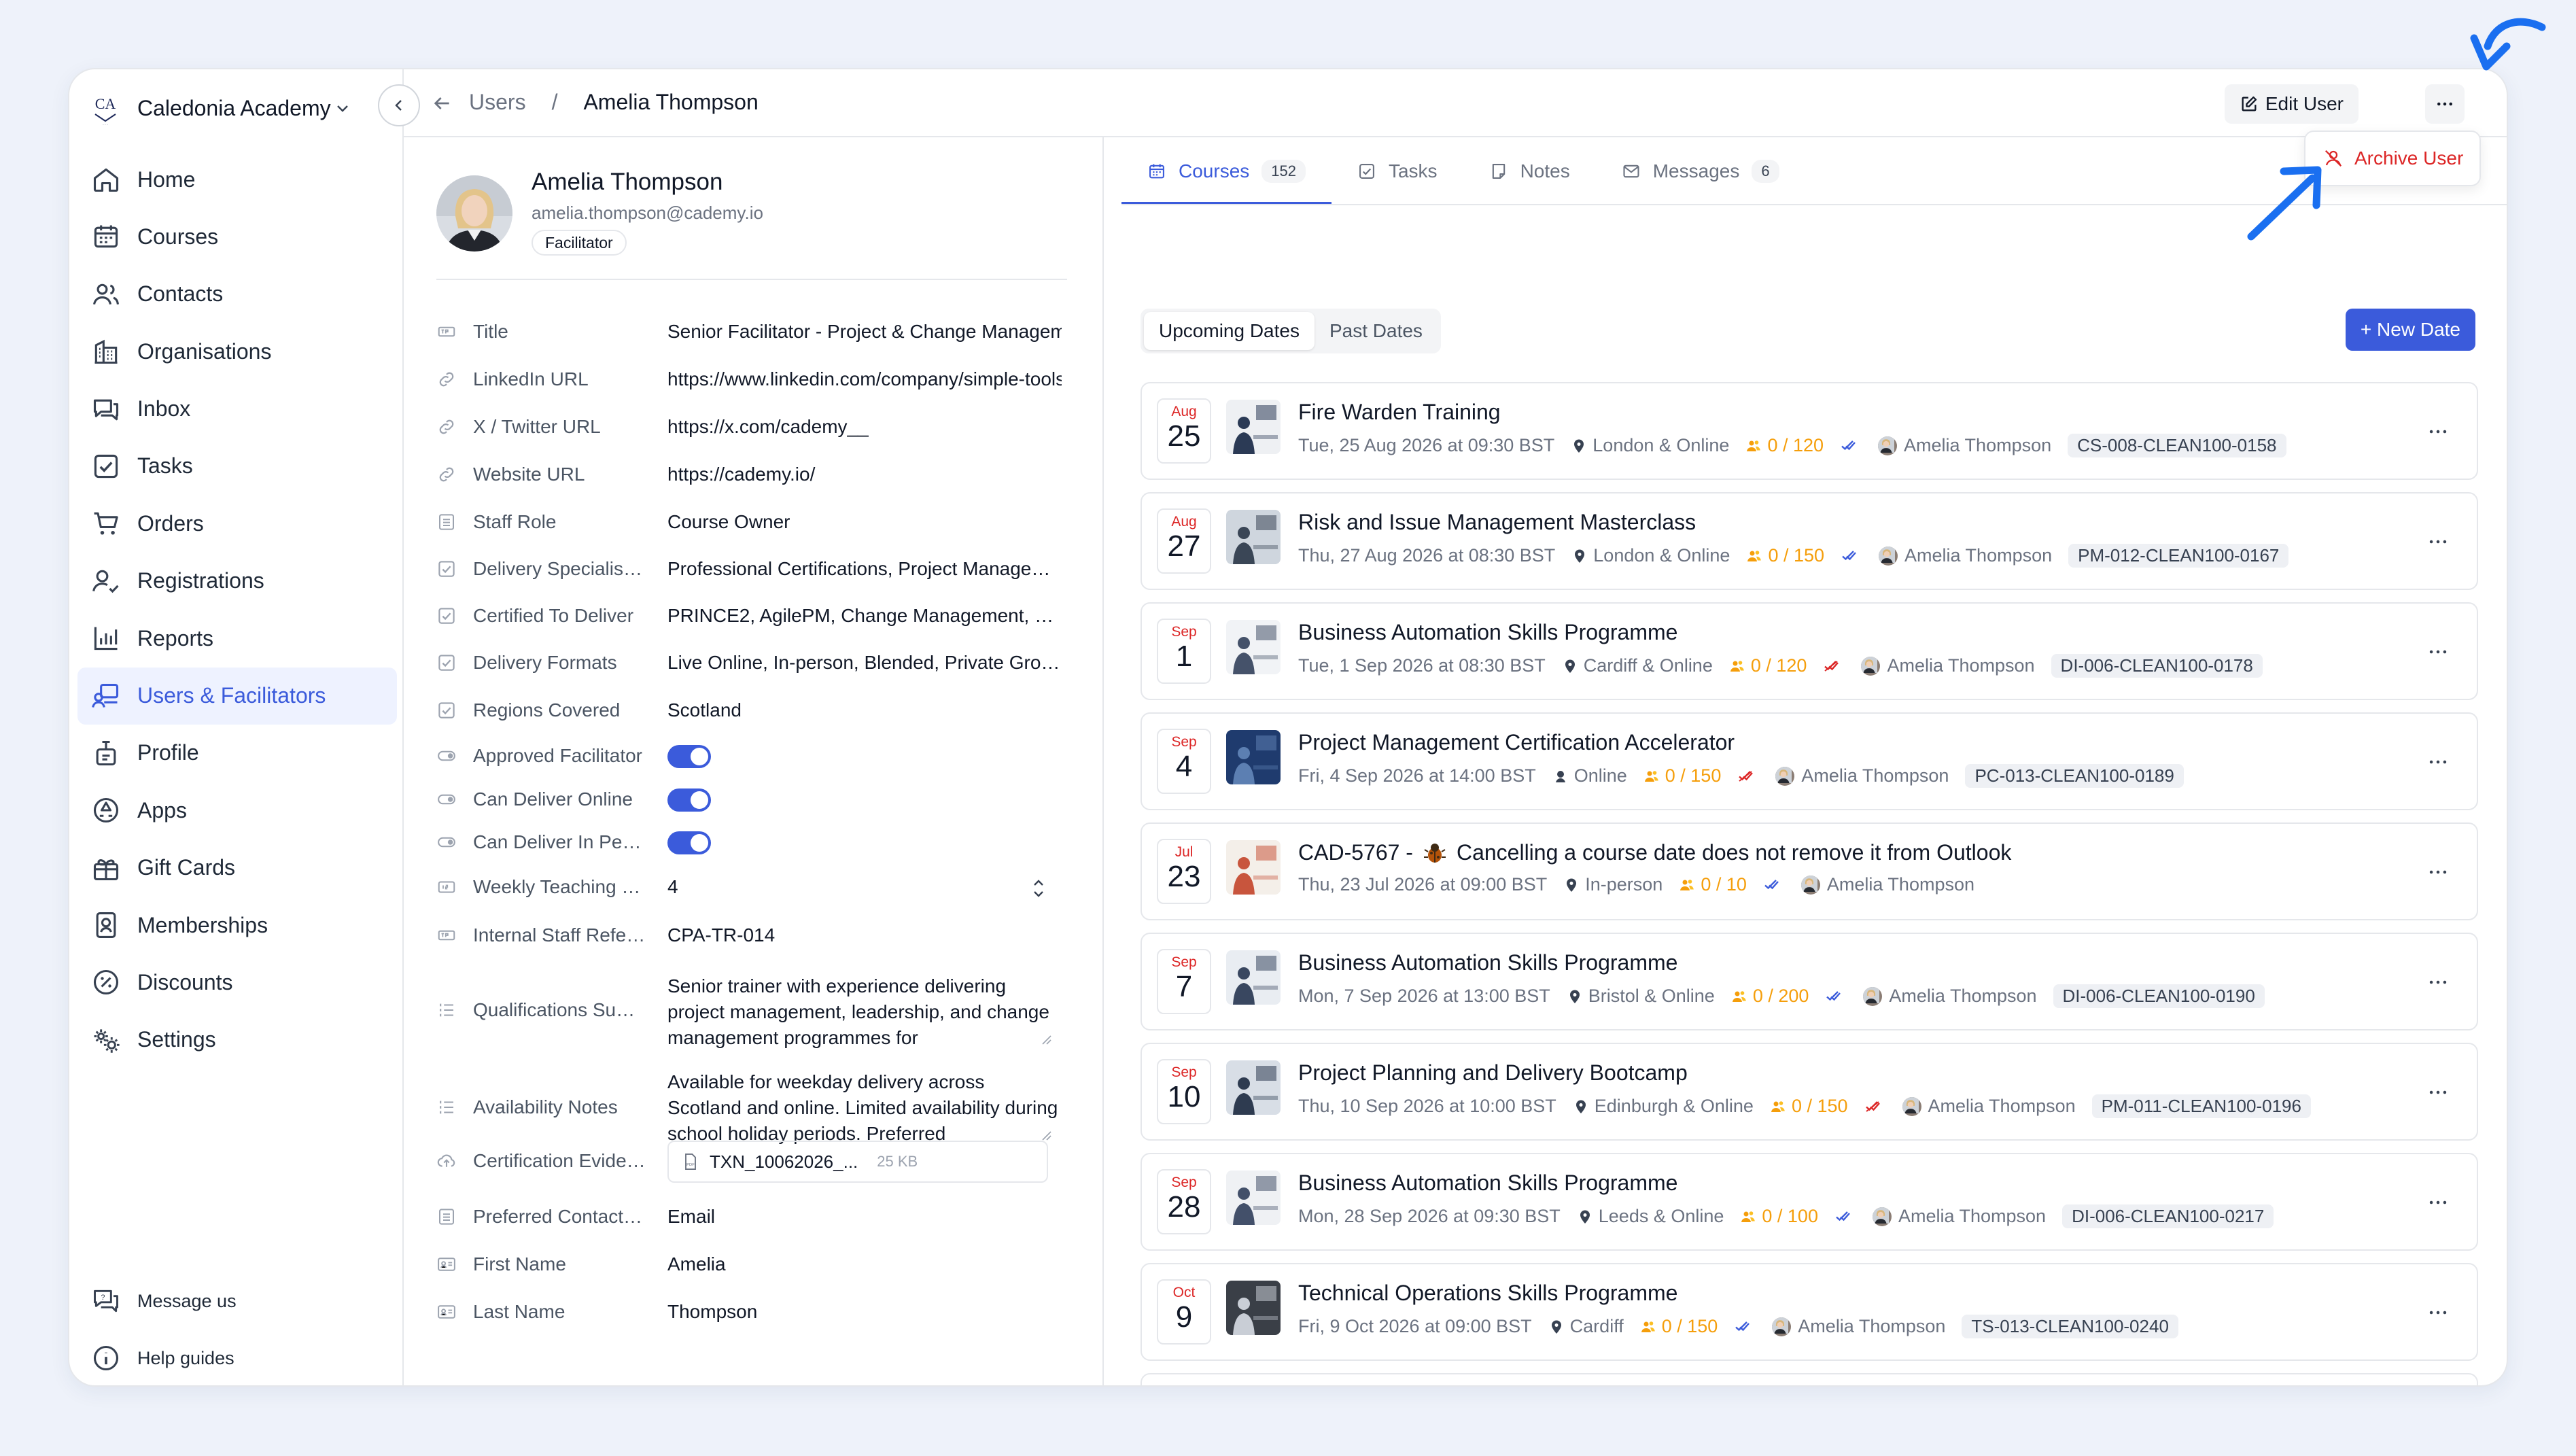  I want to click on facilitator-name: Amelia Thompson, so click(1872, 1326).